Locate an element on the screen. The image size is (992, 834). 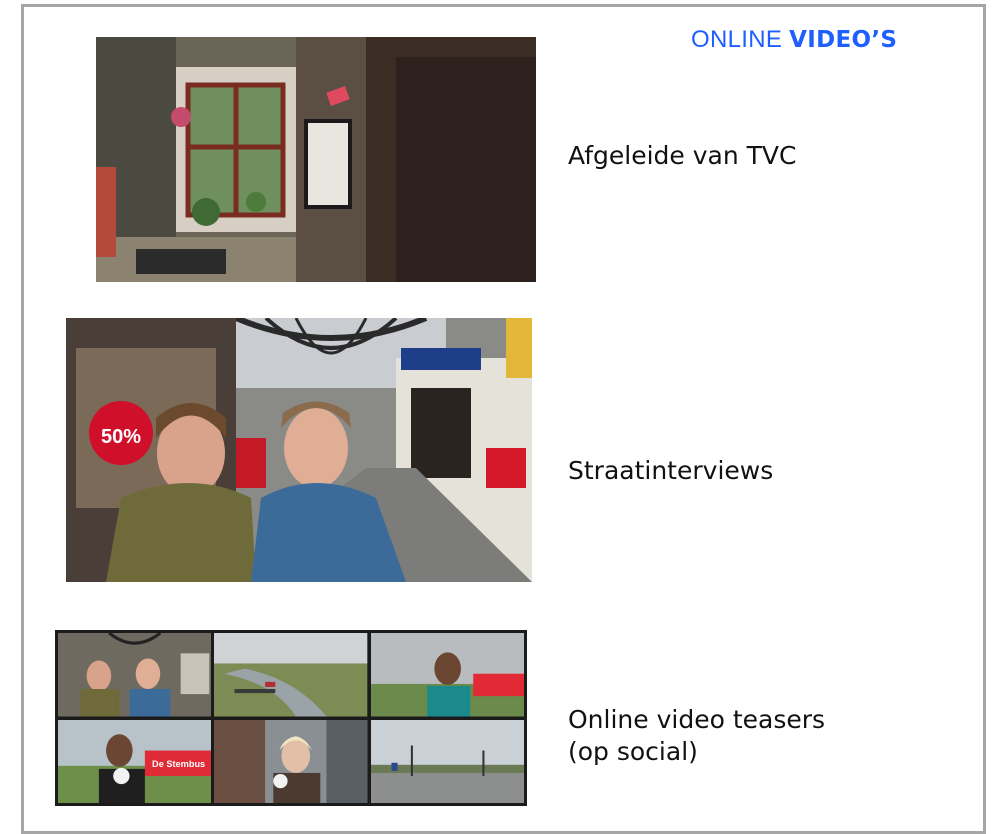
sale-sign-text: 50% is located at coordinates (121, 437).